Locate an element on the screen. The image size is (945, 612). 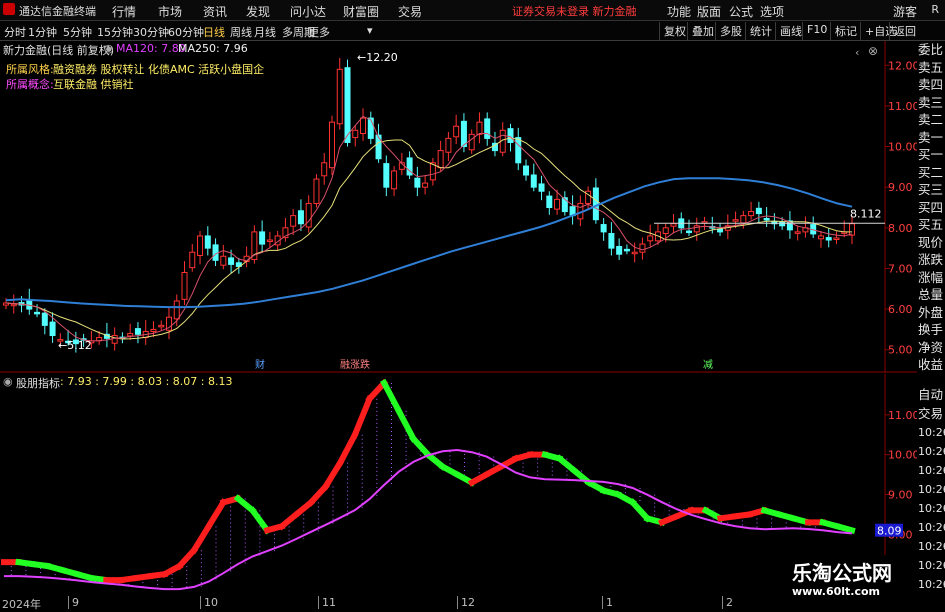
toolbar-btn-8: 返回 is located at coordinates (904, 31).